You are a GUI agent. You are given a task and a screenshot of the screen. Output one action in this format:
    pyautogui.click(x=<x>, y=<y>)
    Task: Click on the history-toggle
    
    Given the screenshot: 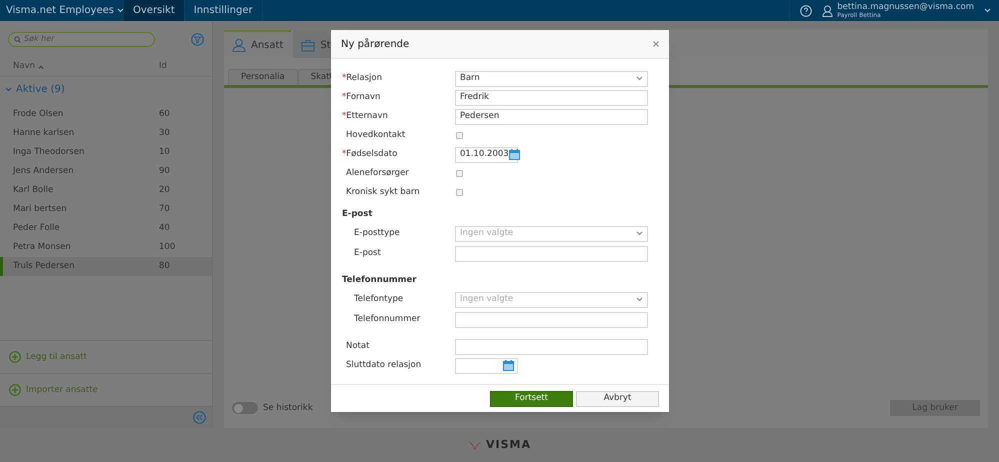 What is the action you would take?
    pyautogui.click(x=245, y=408)
    